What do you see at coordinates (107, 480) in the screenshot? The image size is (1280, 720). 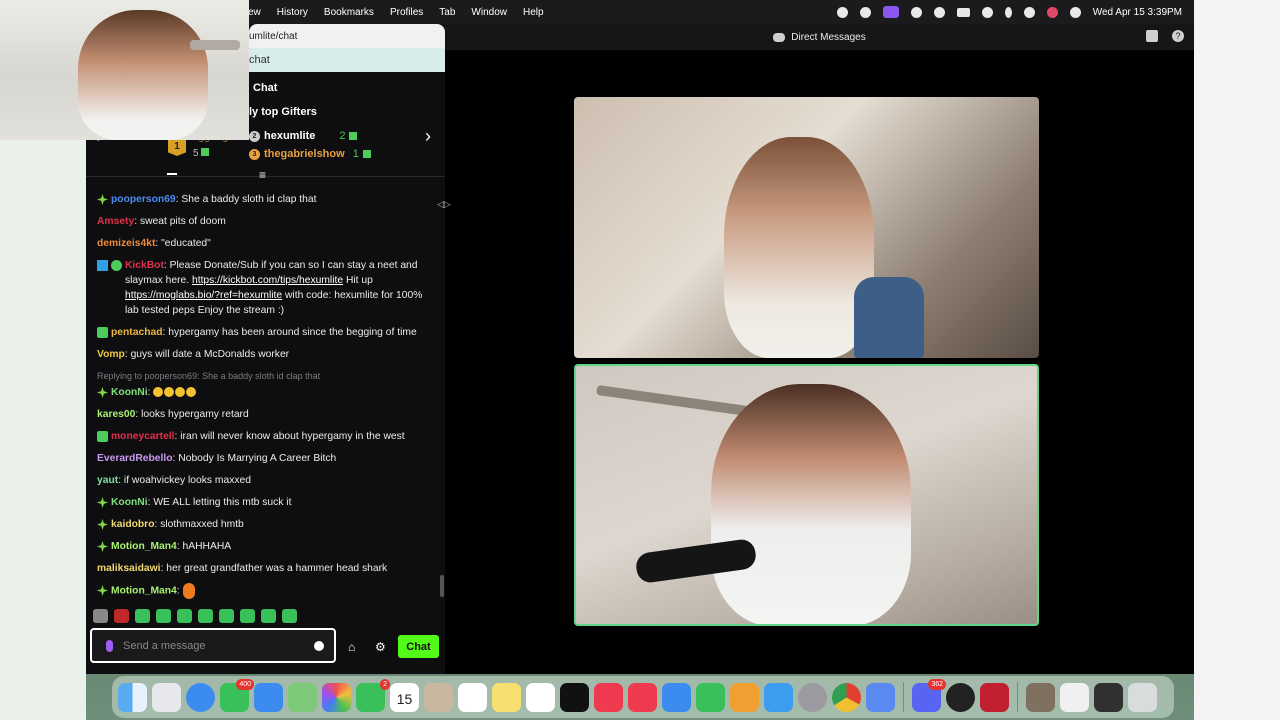 I see `chat-username: yaut` at bounding box center [107, 480].